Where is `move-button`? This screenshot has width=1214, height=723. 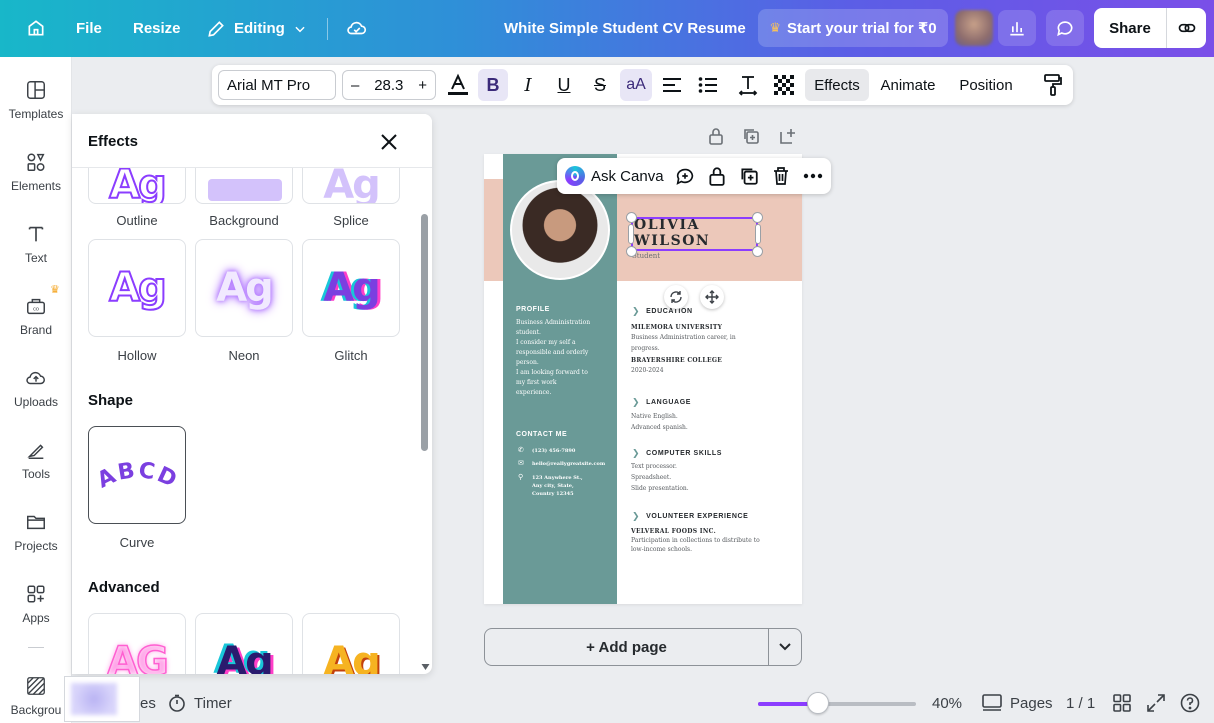
move-button is located at coordinates (712, 297).